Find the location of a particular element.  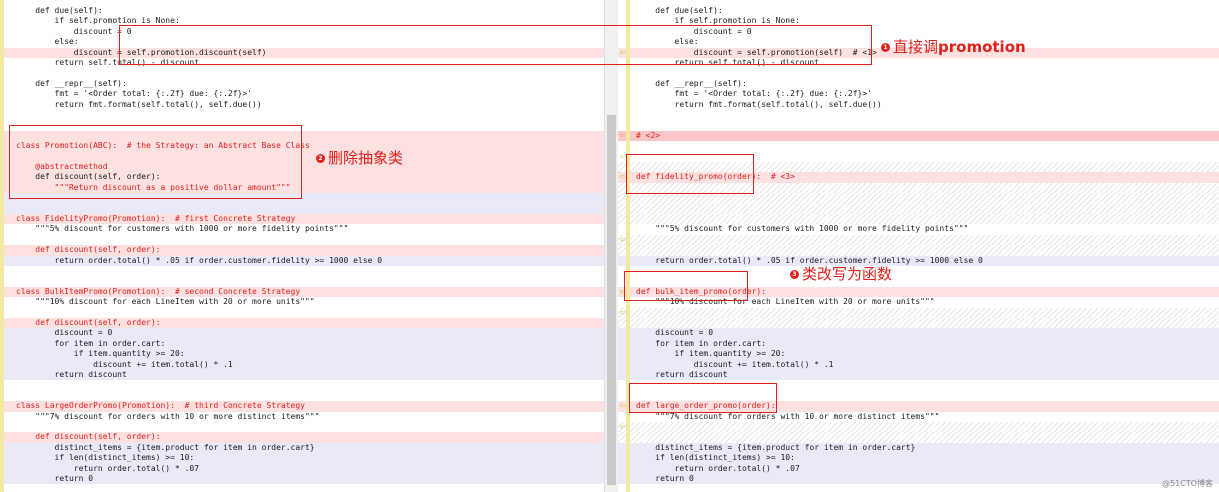

annotation-label-1: 1 直接调promotion is located at coordinates (953, 47).